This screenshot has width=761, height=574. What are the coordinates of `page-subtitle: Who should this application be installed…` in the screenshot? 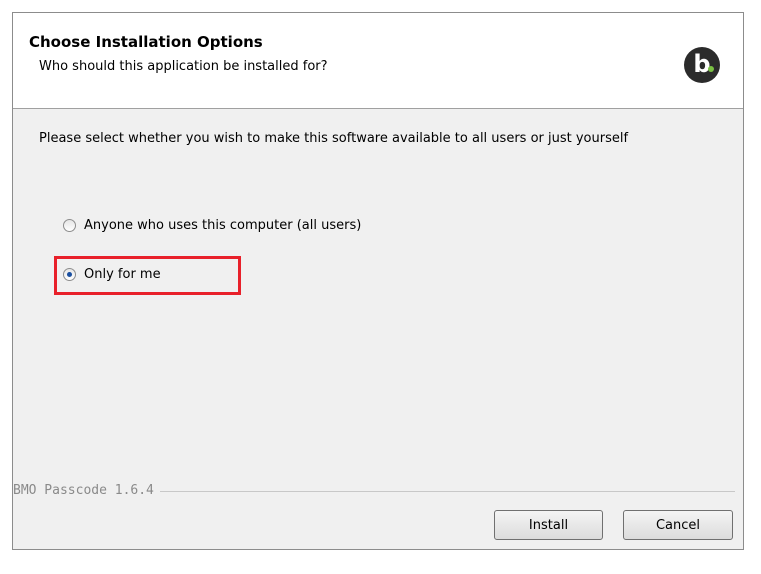 It's located at (183, 66).